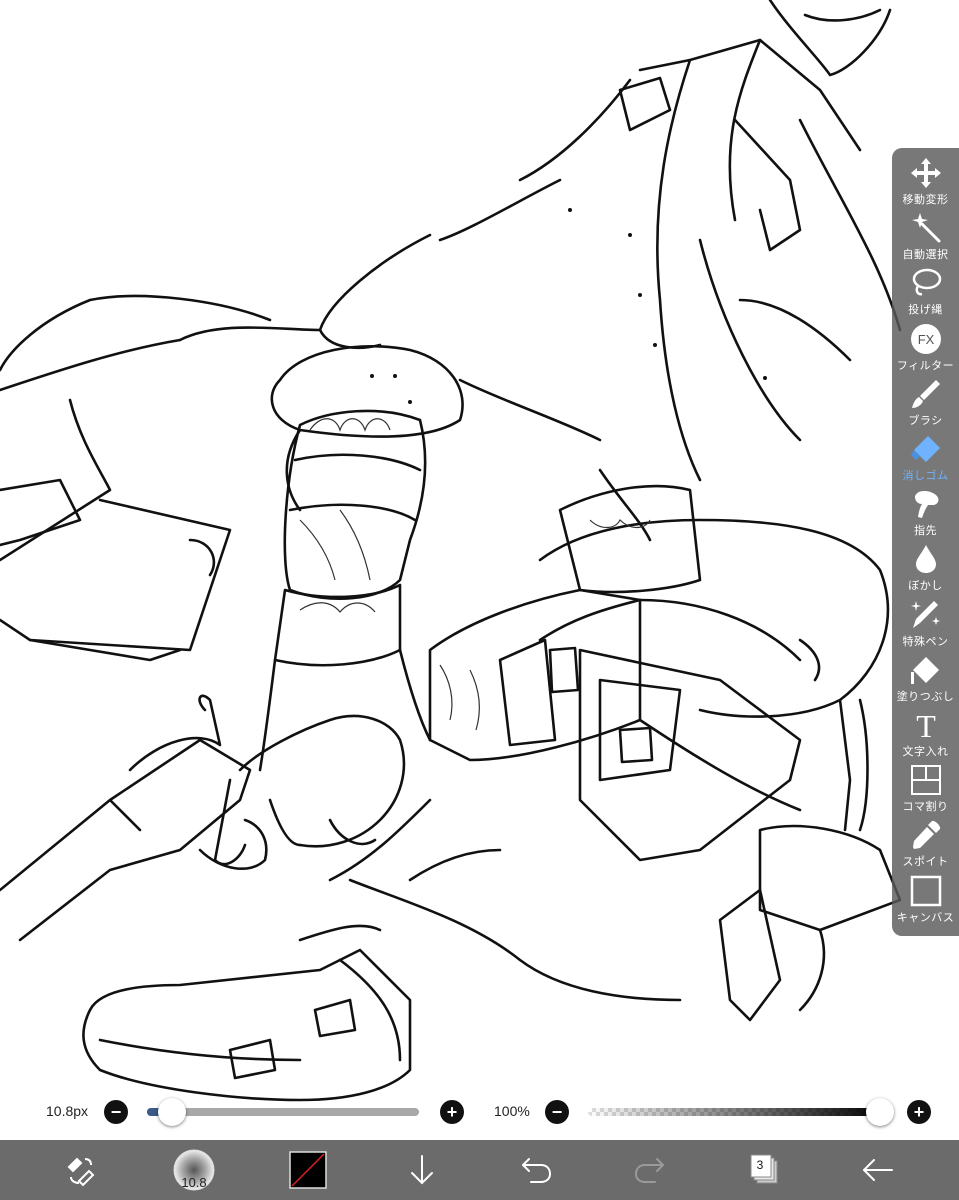 Image resolution: width=959 pixels, height=1200 pixels. I want to click on svg-text: T, so click(926, 725).